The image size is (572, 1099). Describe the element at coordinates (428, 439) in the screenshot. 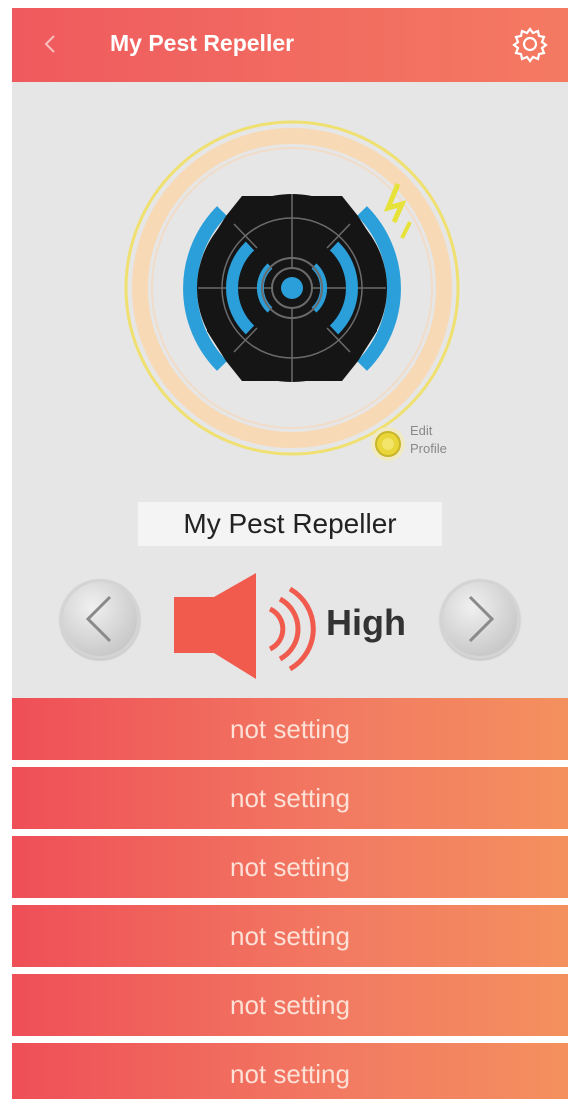

I see `edit-profile-label: Edit Profile` at that location.